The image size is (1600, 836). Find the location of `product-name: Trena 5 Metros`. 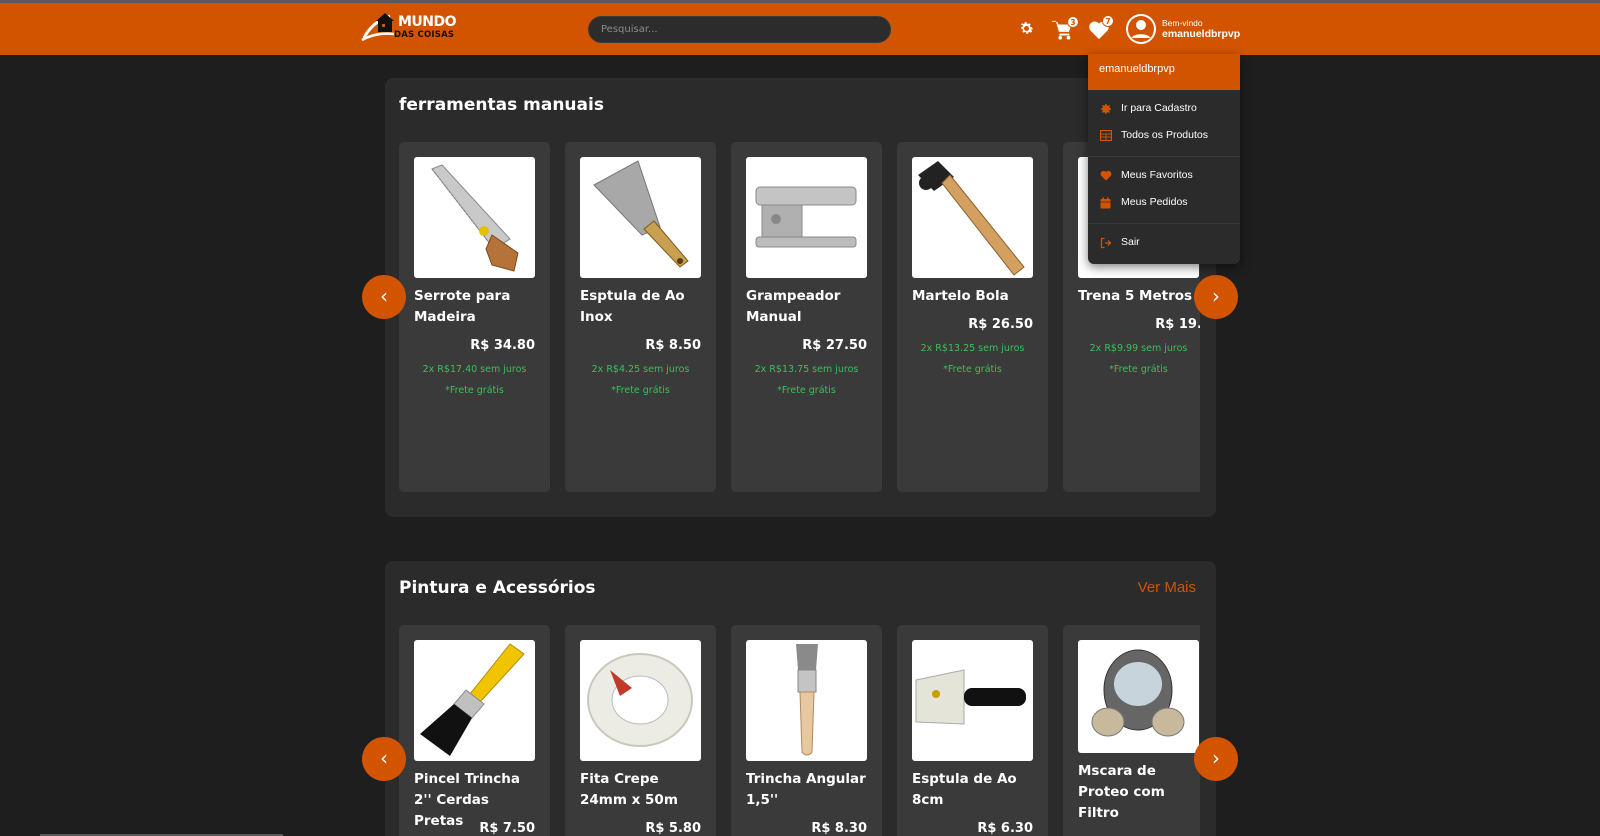

product-name: Trena 5 Metros is located at coordinates (1135, 296).